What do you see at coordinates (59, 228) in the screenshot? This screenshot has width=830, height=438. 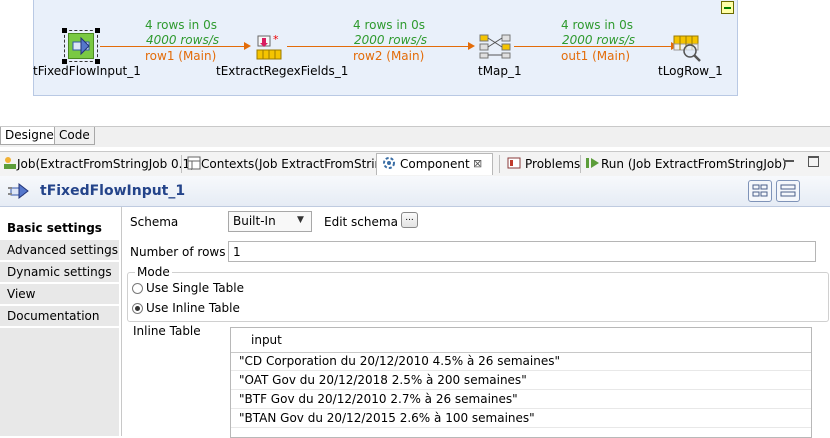 I see `nav-basic-settings: Basic settings` at bounding box center [59, 228].